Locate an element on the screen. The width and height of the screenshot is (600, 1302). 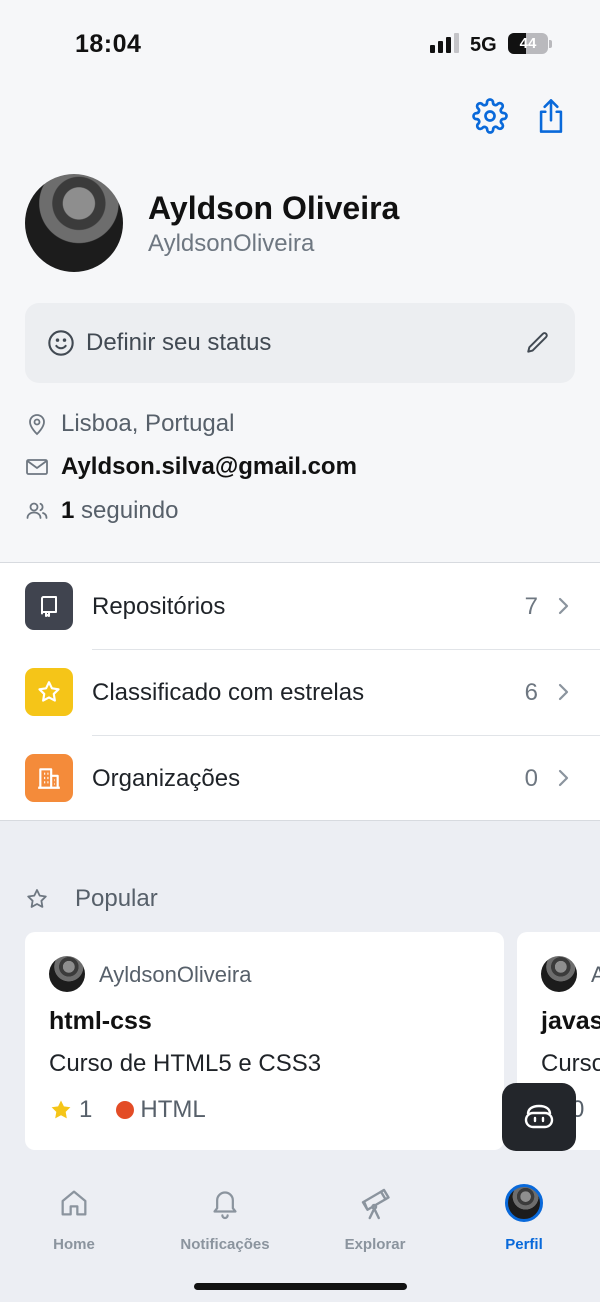
tab-explore: Explorar is located at coordinates (375, 1219).